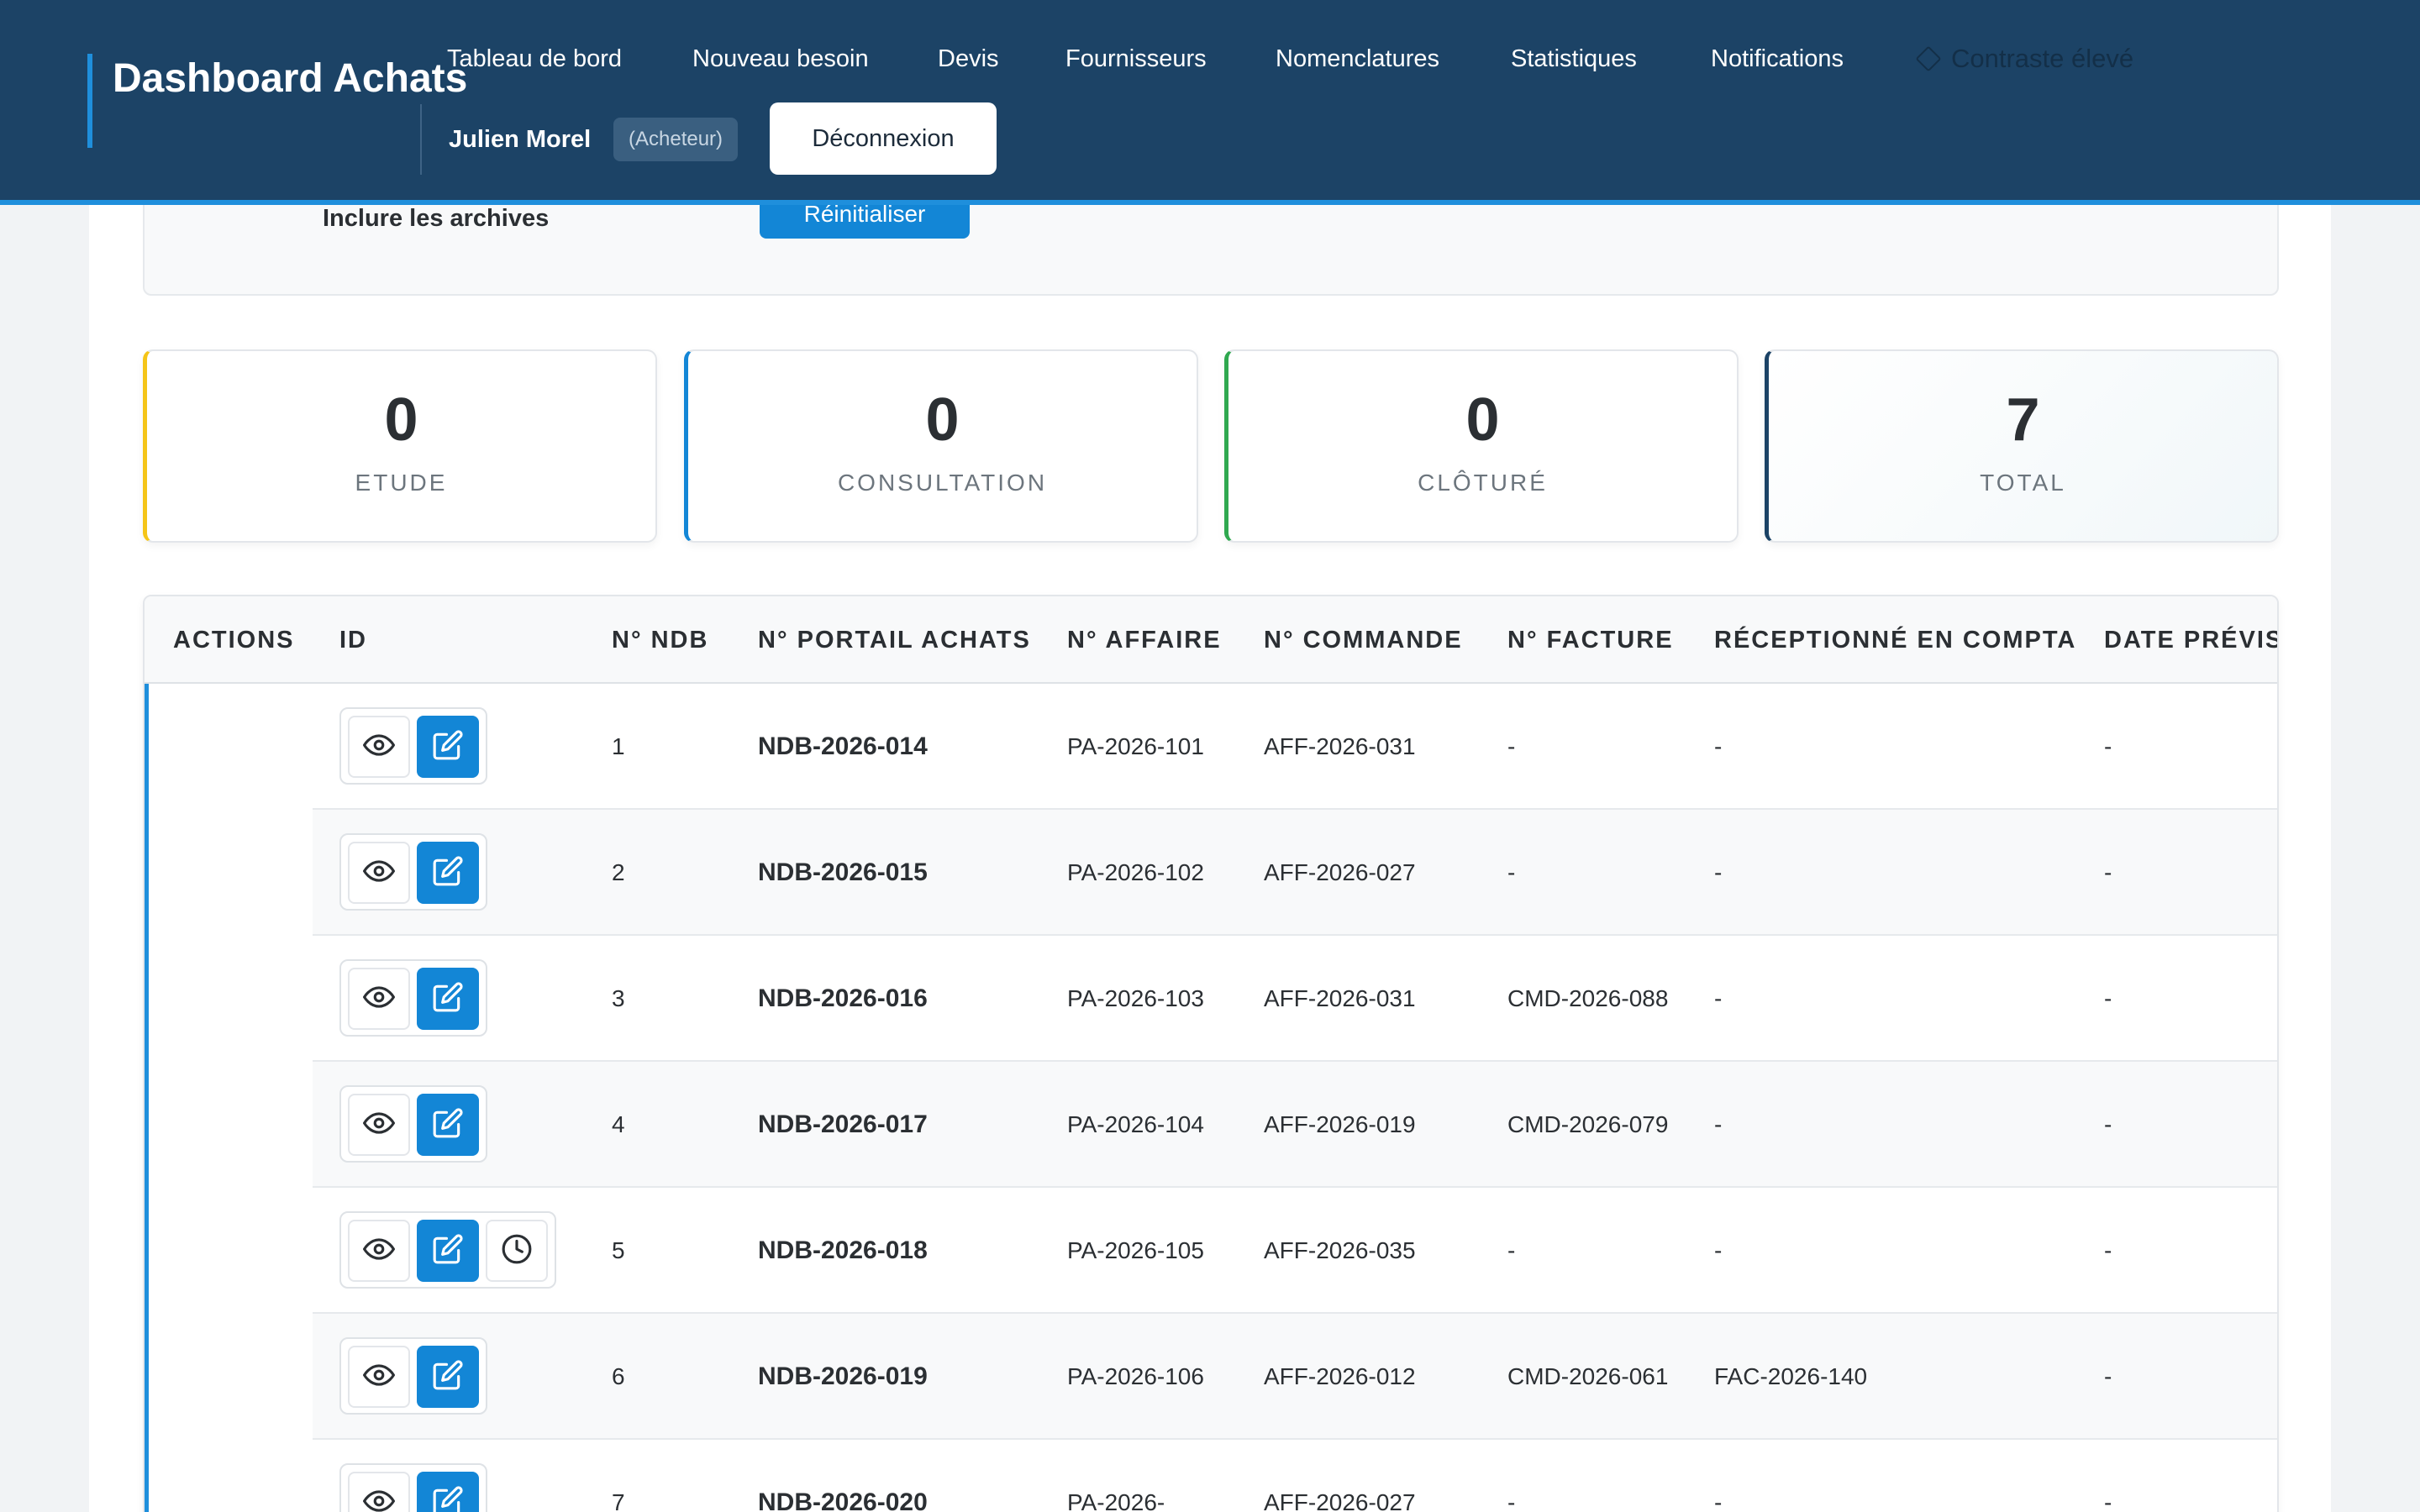 Image resolution: width=2420 pixels, height=1512 pixels. Describe the element at coordinates (1340, 998) in the screenshot. I see `cell-affaire: AFF-2026-031` at that location.